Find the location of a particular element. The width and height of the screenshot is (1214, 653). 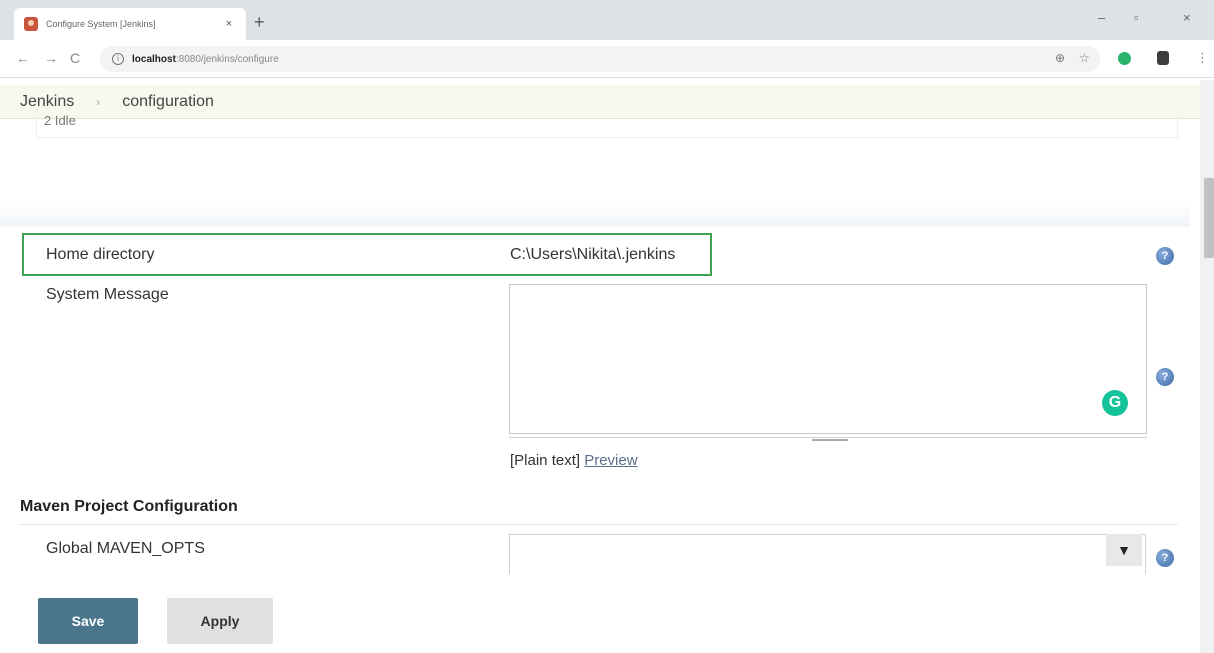

back-button: ← is located at coordinates (23, 58).